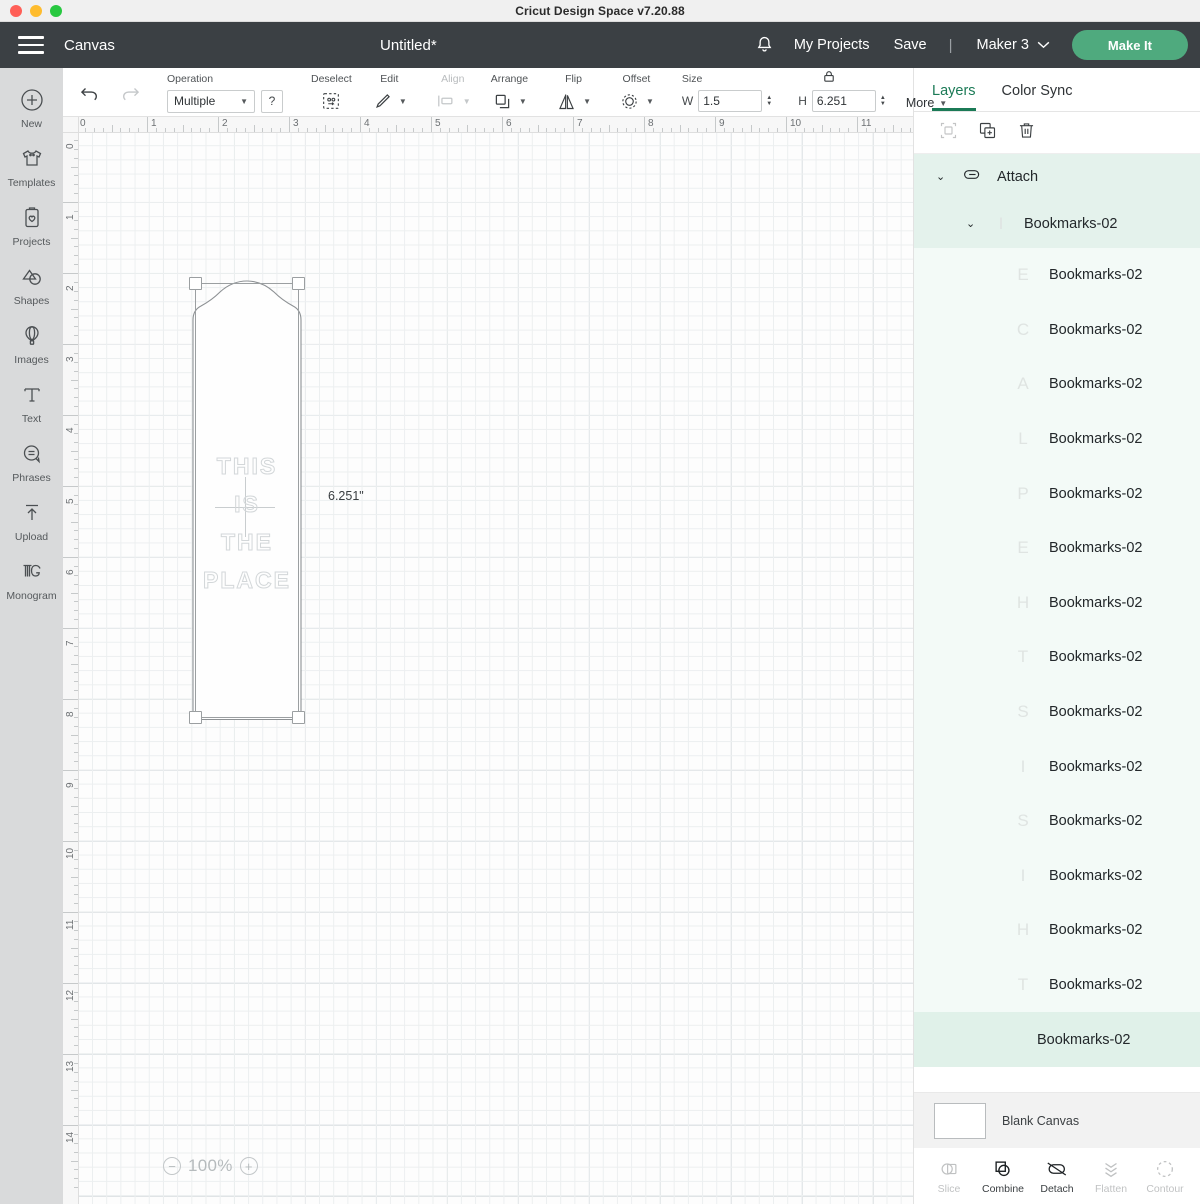  I want to click on size-label: Size, so click(692, 79).